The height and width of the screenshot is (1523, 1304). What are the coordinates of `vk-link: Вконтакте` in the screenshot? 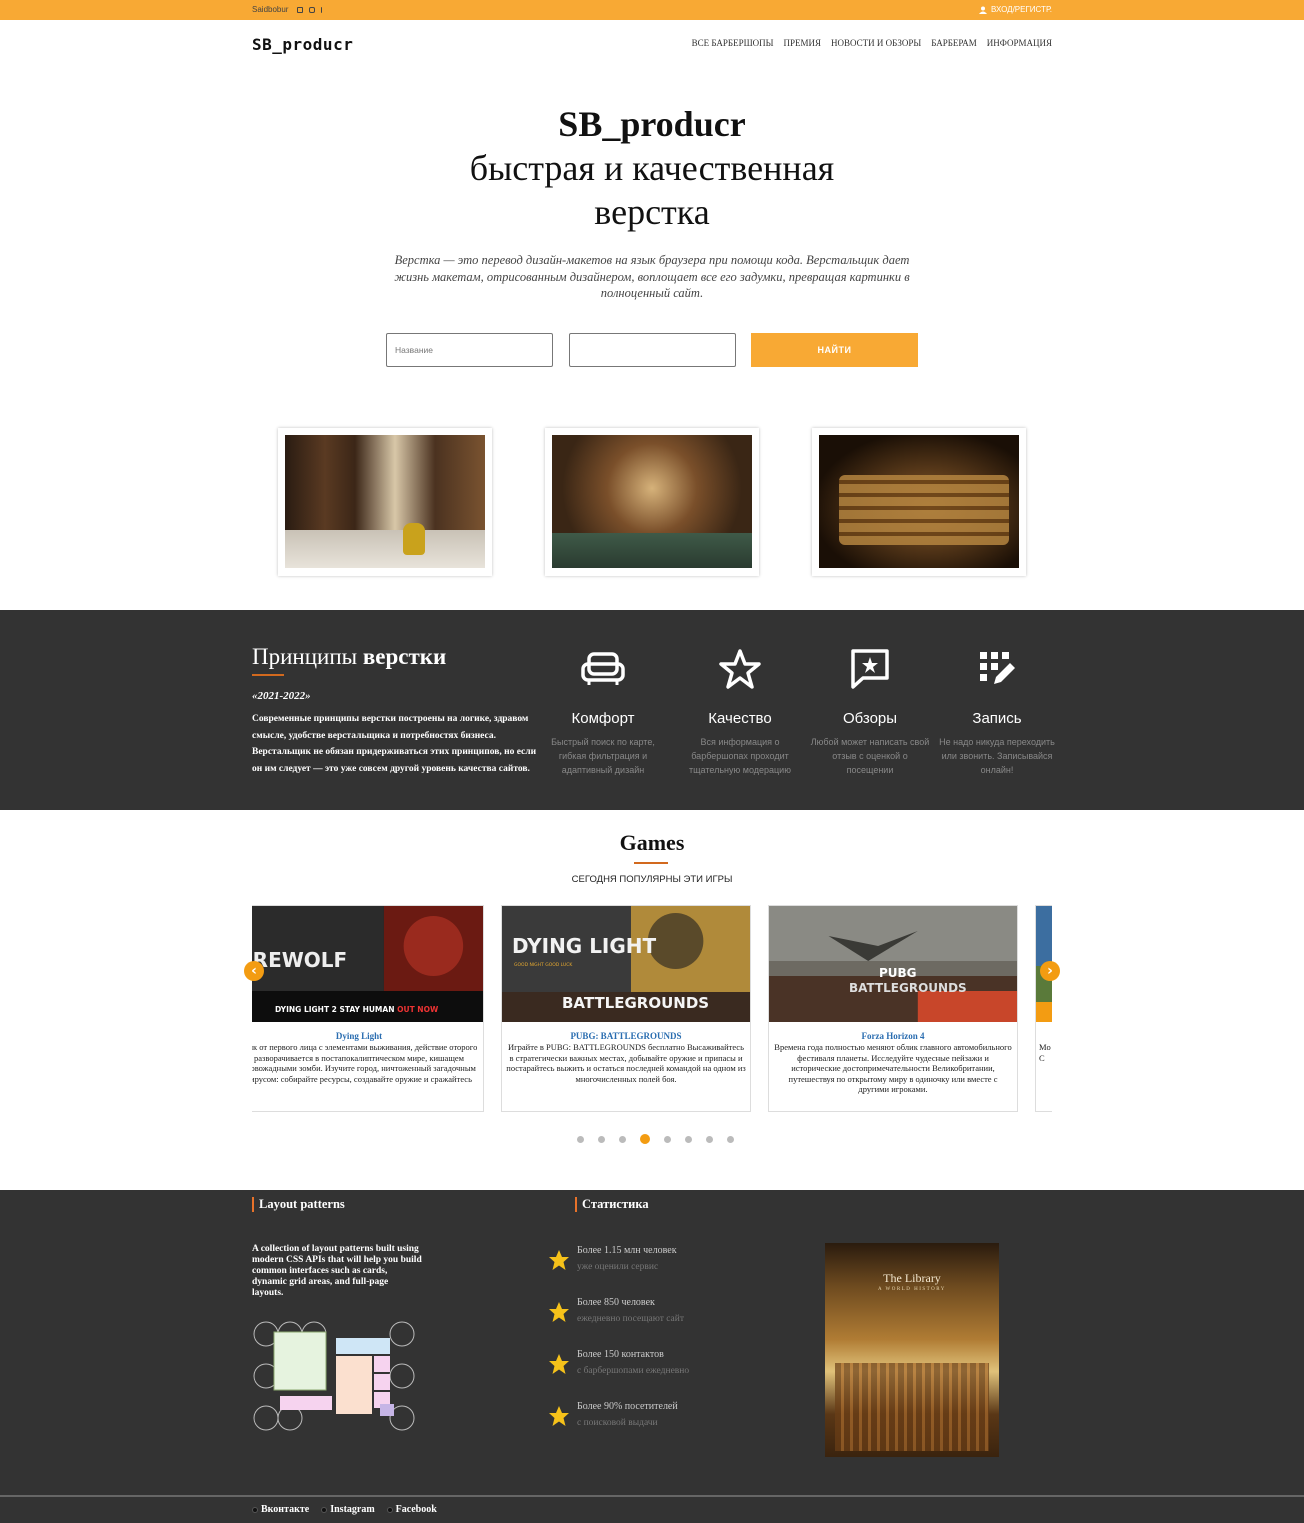 It's located at (280, 1509).